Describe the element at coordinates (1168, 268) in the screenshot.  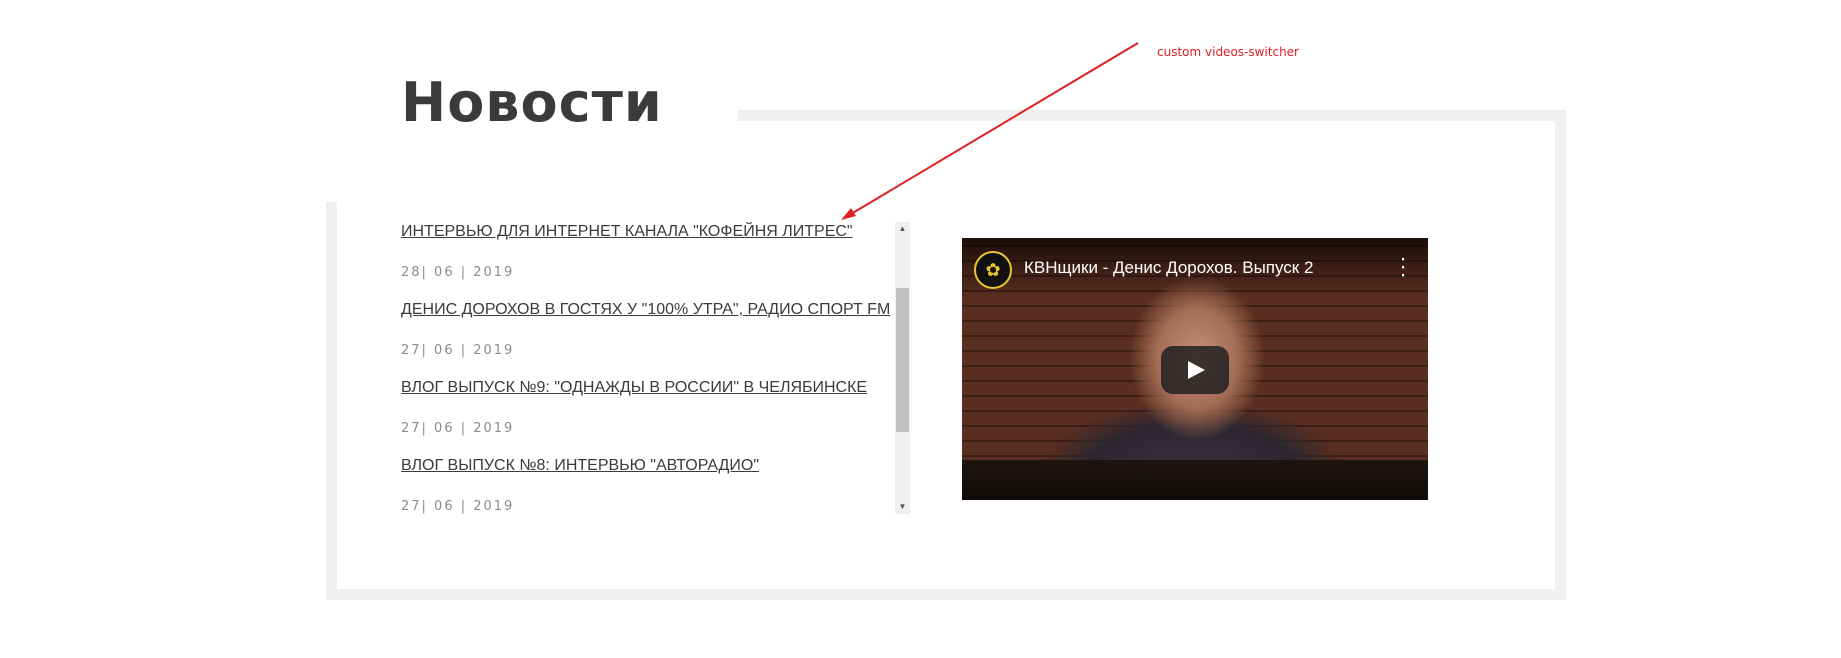
I see `video-title: КВНщики - Денис Дорохов. Выпуск 2` at that location.